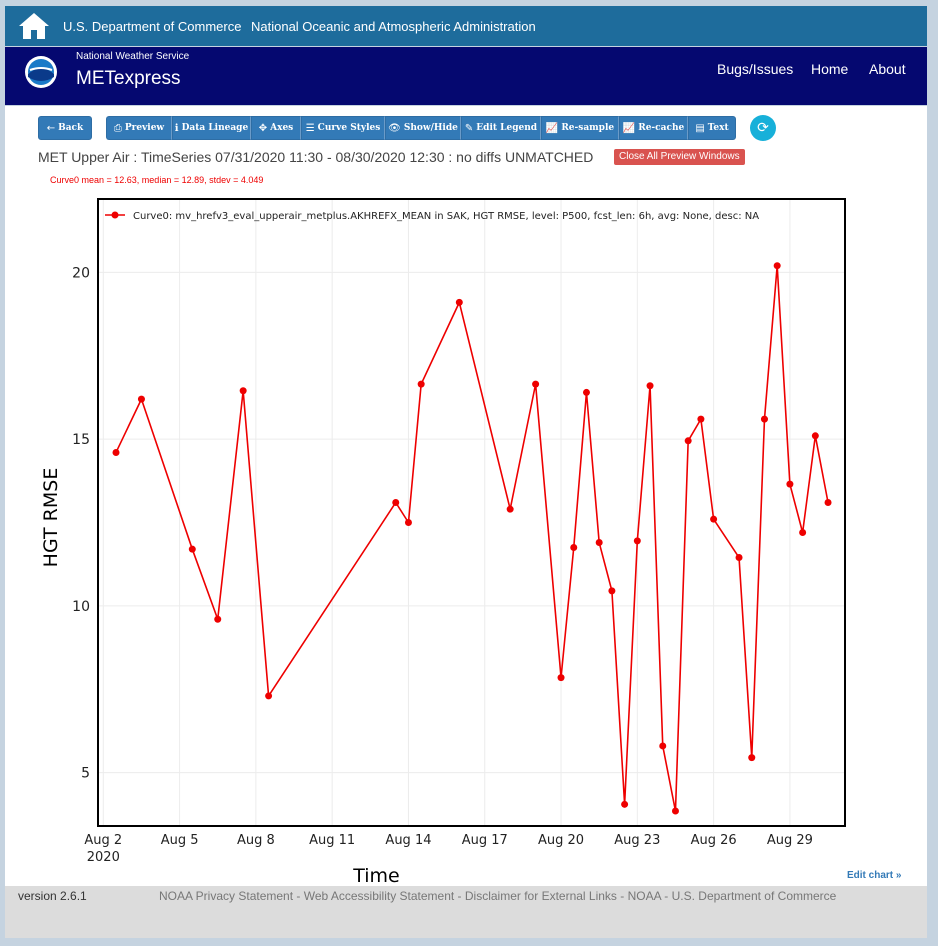  I want to click on x-tick-label: Aug 5, so click(180, 840).